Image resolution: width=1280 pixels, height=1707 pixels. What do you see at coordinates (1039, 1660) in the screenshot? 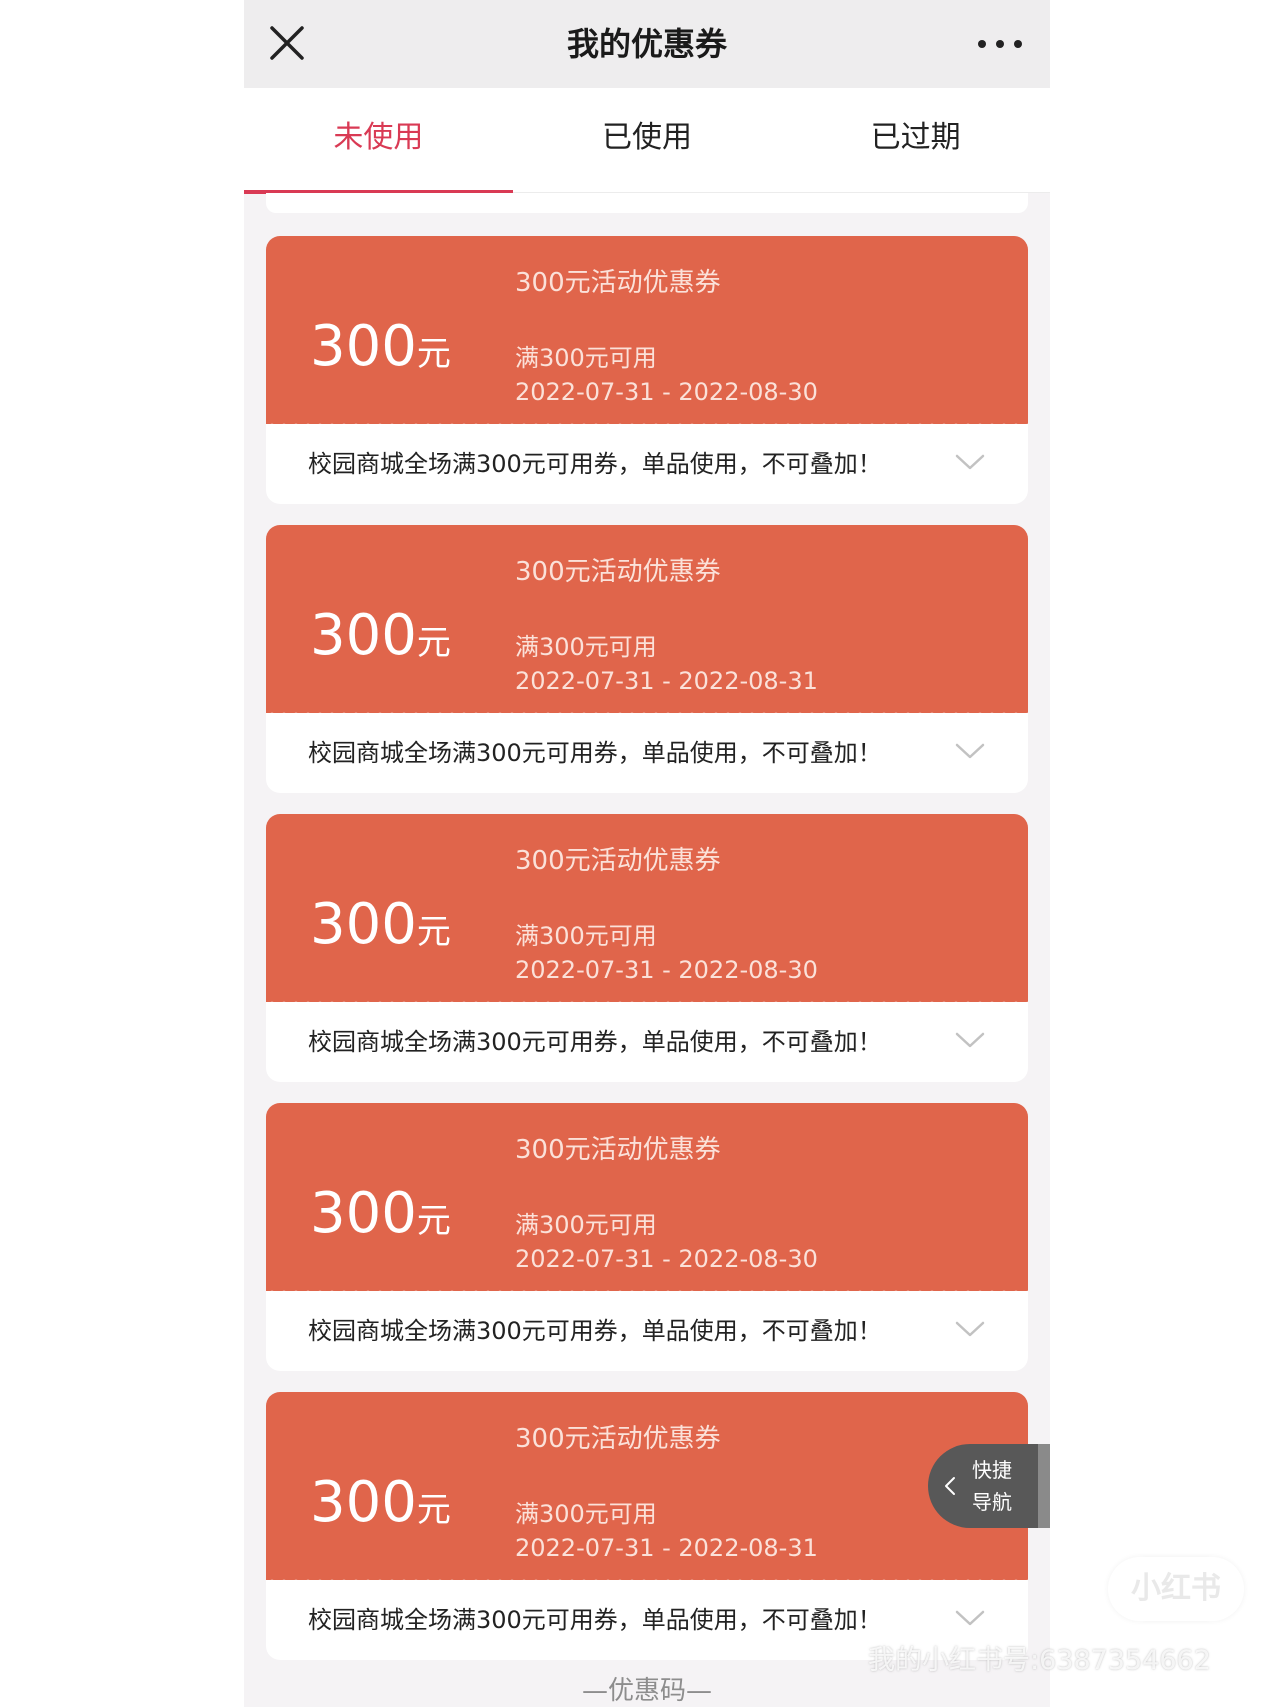
I see `watermark-user-id: 我的小红书号:6387354662` at bounding box center [1039, 1660].